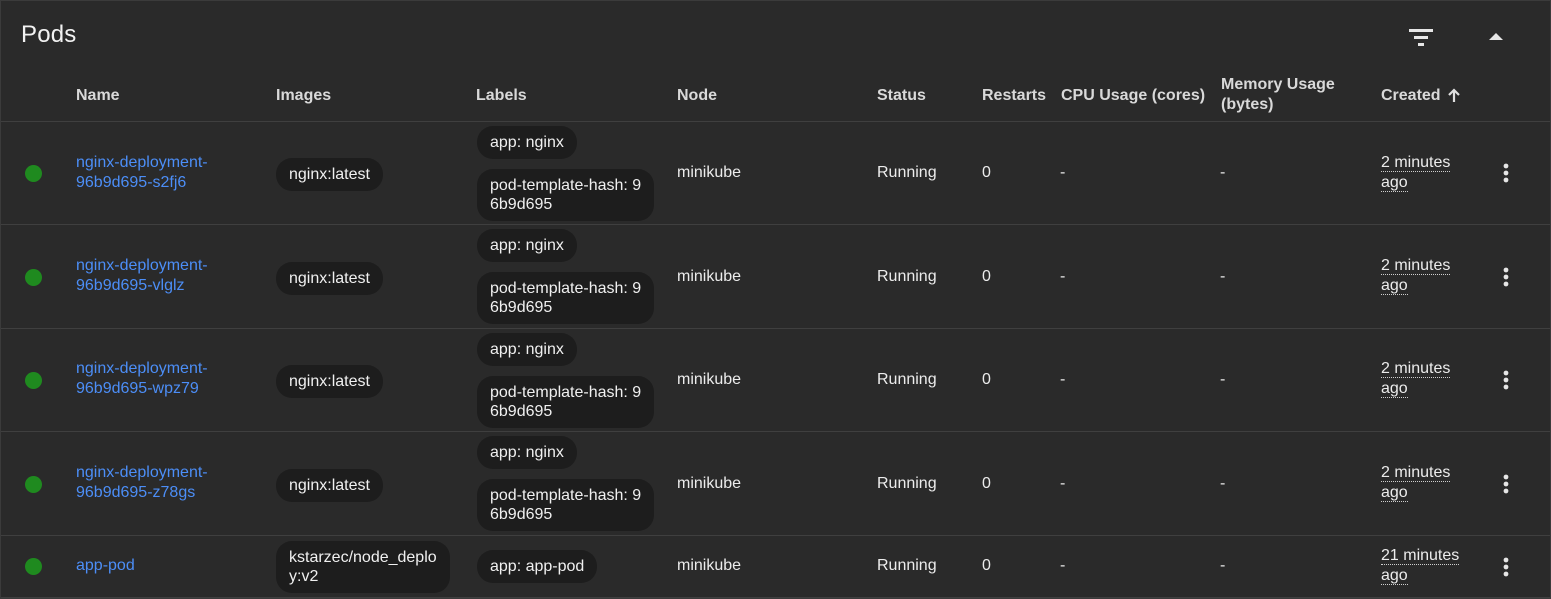 Image resolution: width=1551 pixels, height=599 pixels. Describe the element at coordinates (537, 566) in the screenshot. I see `label-chip-app: app: app-pod` at that location.